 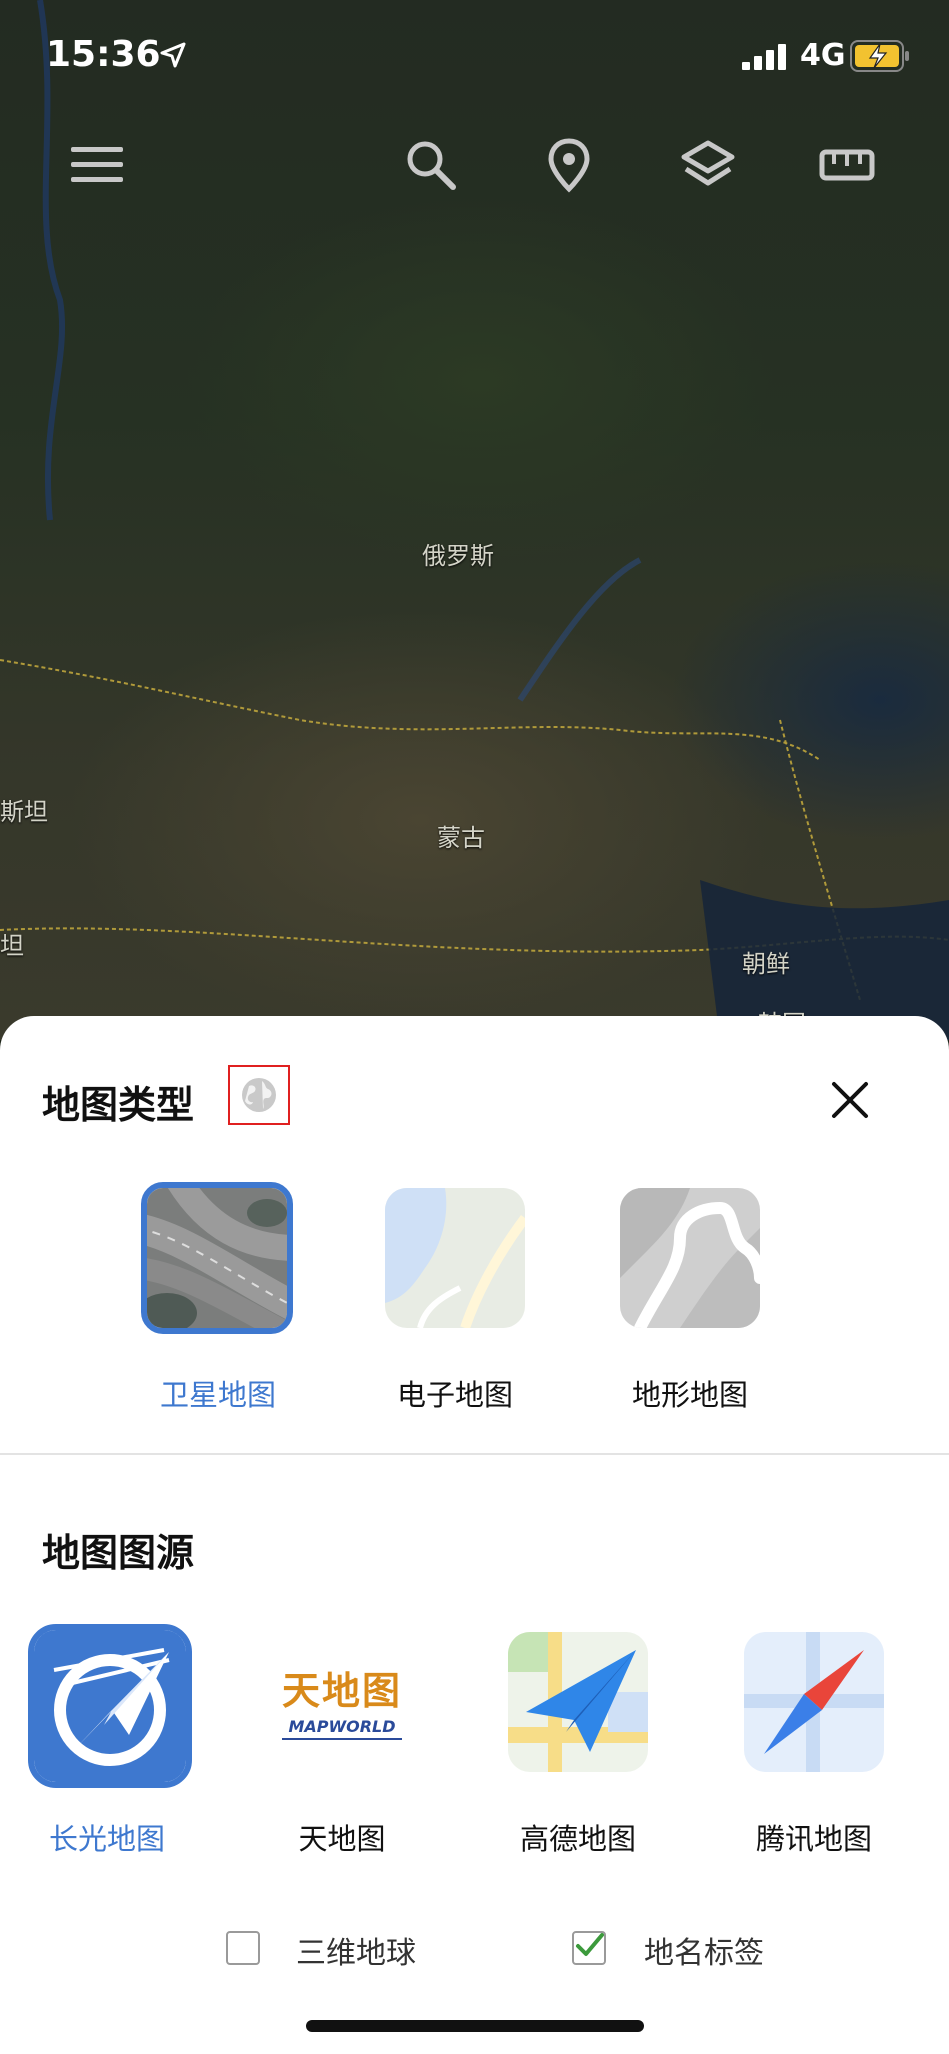 What do you see at coordinates (823, 55) in the screenshot?
I see `network-type: 4G` at bounding box center [823, 55].